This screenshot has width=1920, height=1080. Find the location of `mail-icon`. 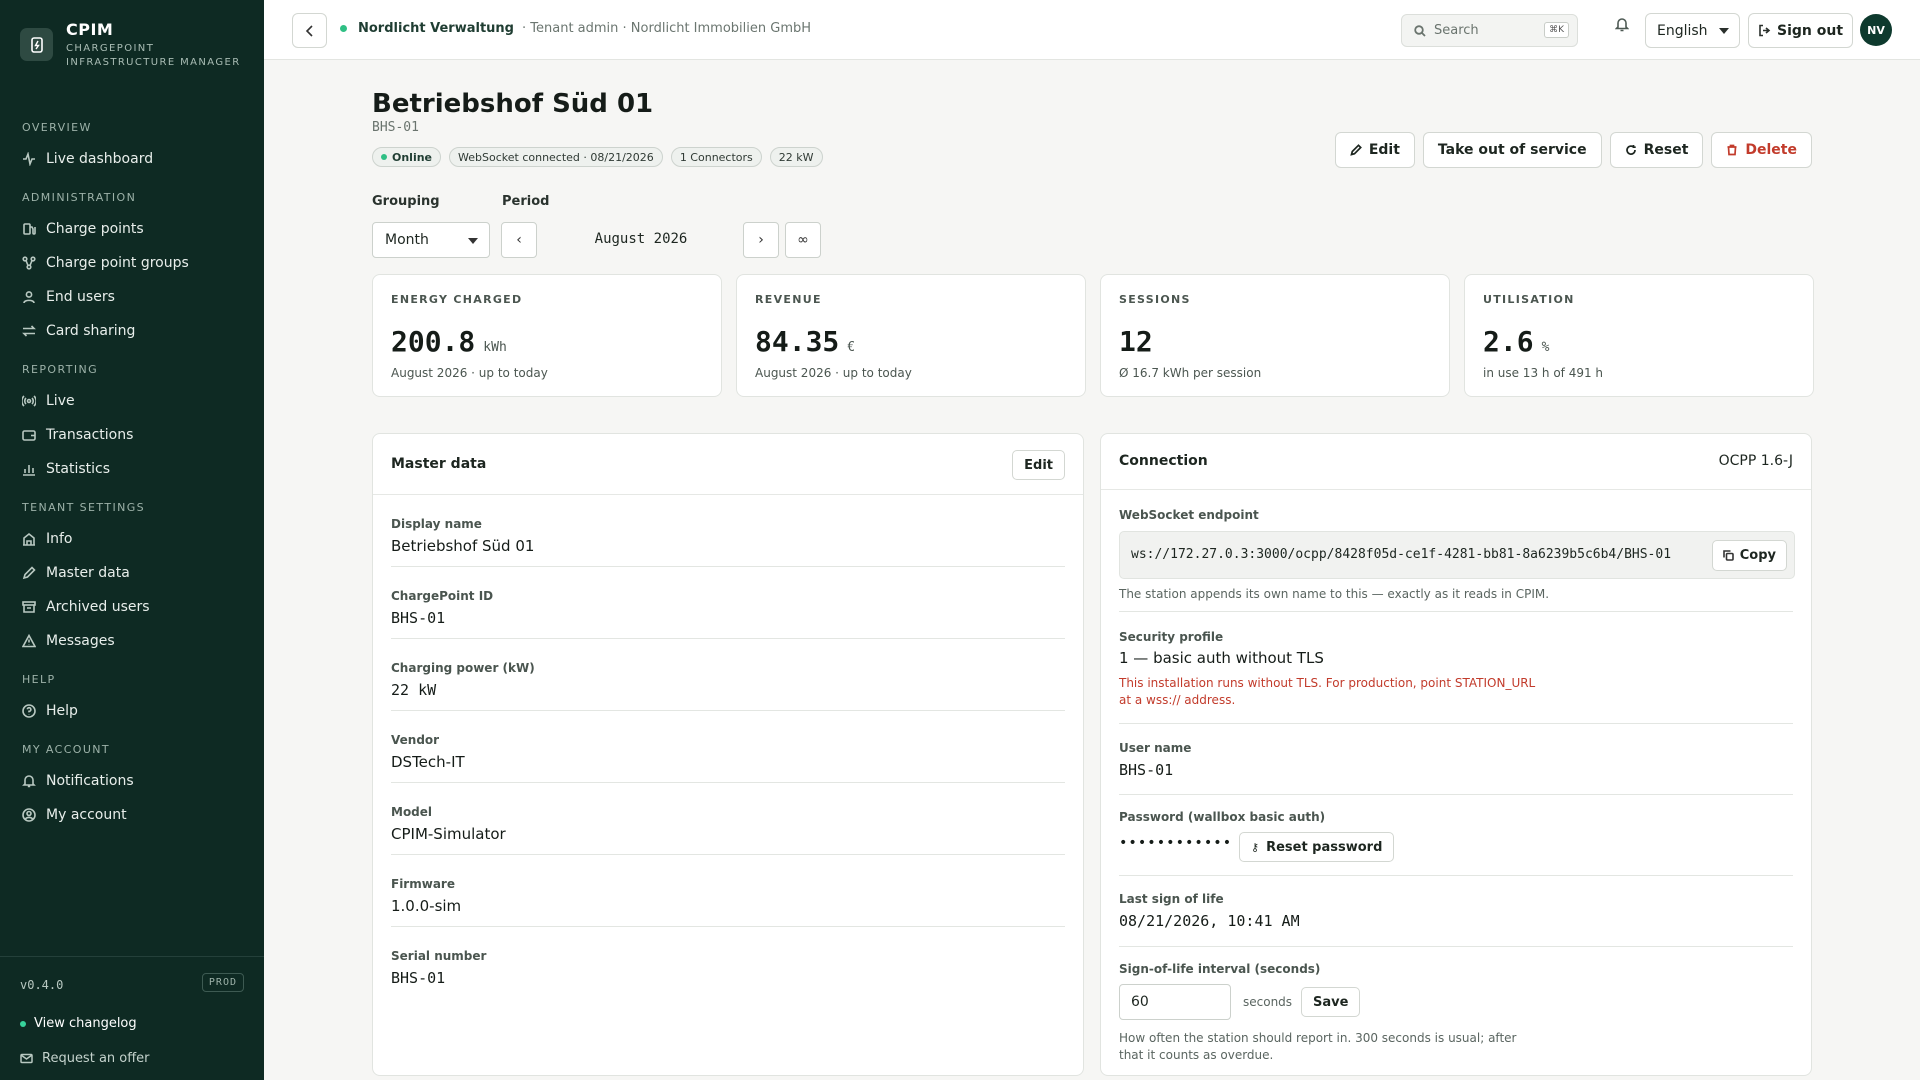

mail-icon is located at coordinates (26, 1058).